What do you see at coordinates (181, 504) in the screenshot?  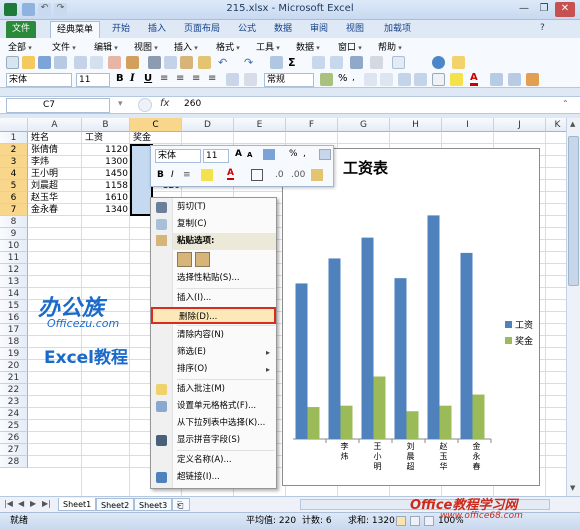 I see `insert-sheet-icon: ⎗` at bounding box center [181, 504].